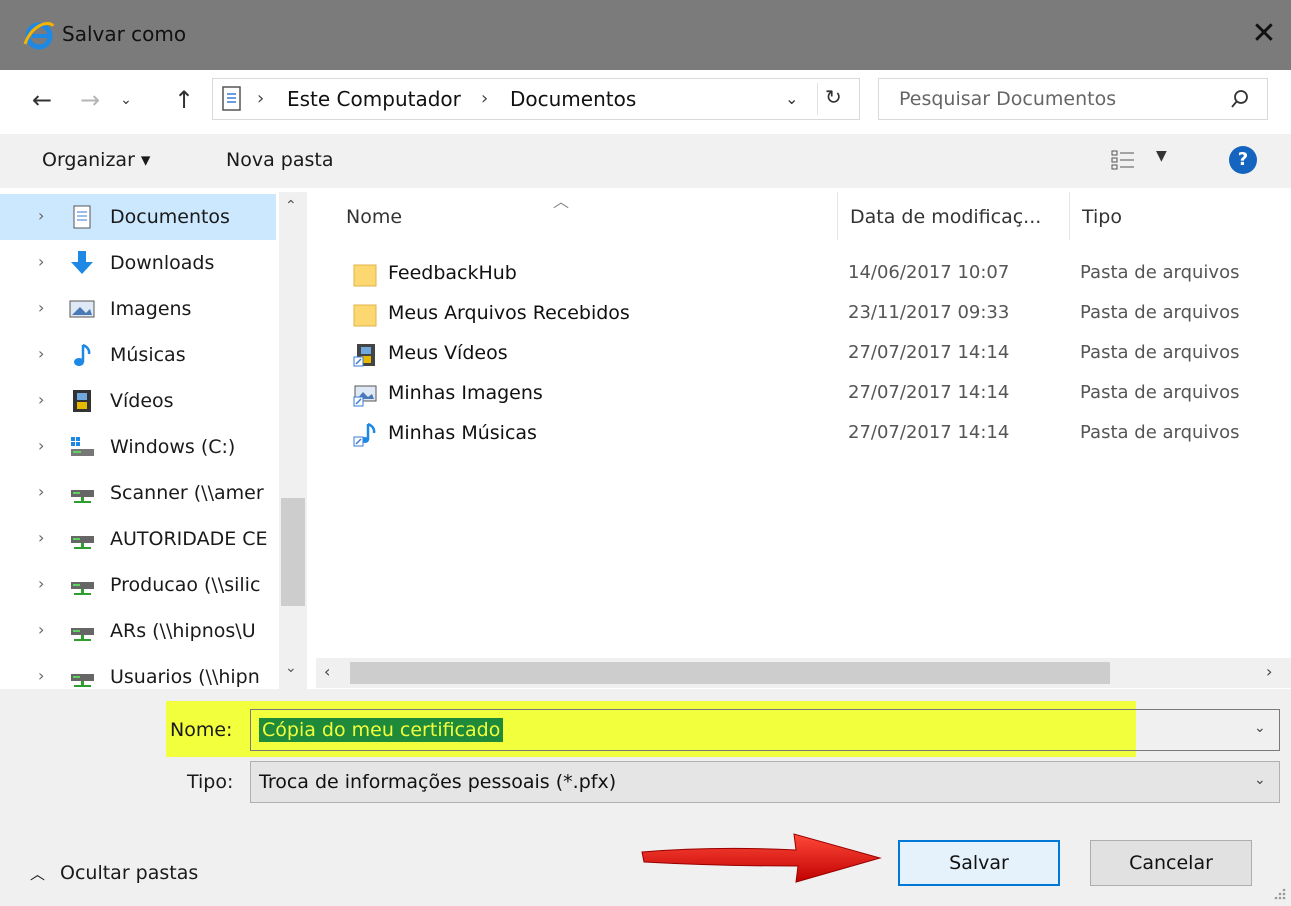 Image resolution: width=1291 pixels, height=906 pixels. Describe the element at coordinates (173, 447) in the screenshot. I see `nav-item-label: Windows (C:)` at that location.